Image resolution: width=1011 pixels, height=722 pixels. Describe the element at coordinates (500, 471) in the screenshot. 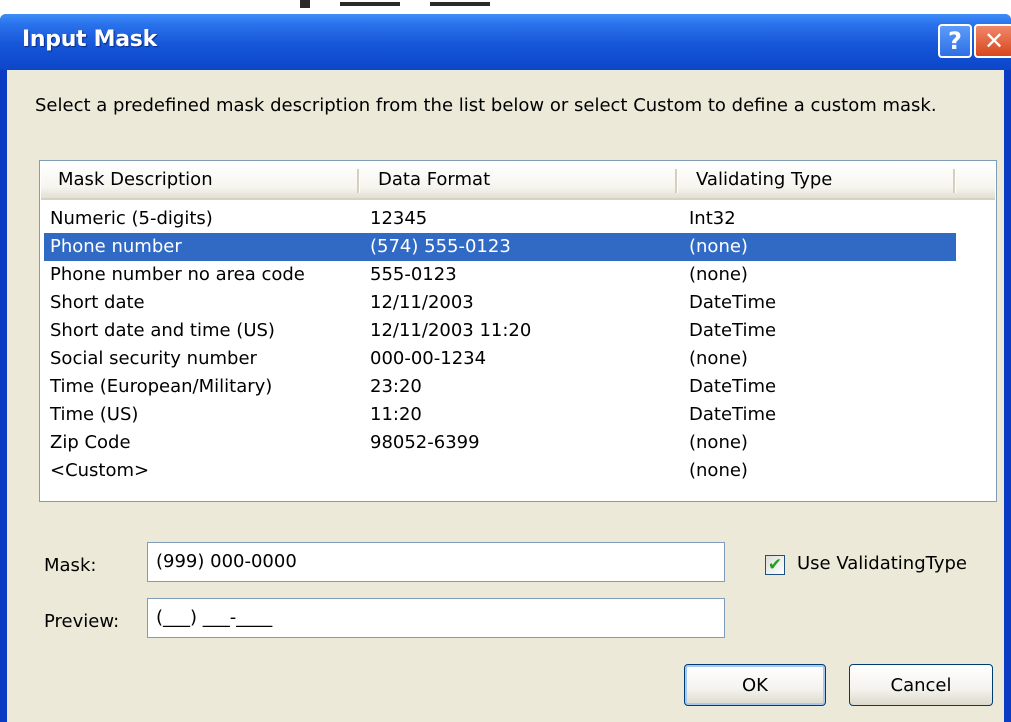

I see `list-row: <Custom> (none)` at that location.